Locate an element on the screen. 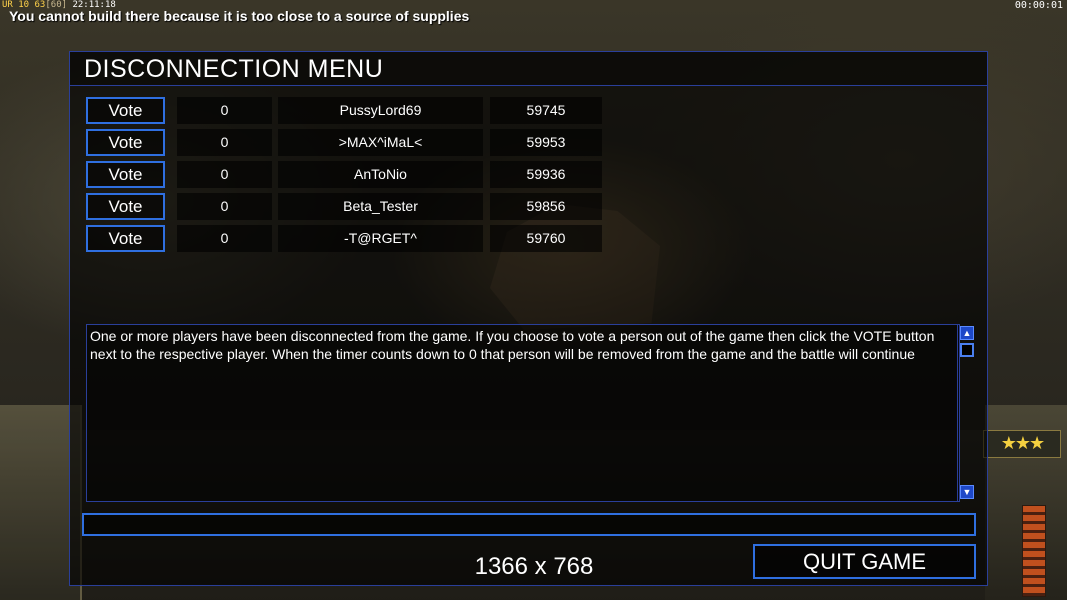 The height and width of the screenshot is (600, 1067). dialog-header: DISCONNECTION MENU is located at coordinates (528, 69).